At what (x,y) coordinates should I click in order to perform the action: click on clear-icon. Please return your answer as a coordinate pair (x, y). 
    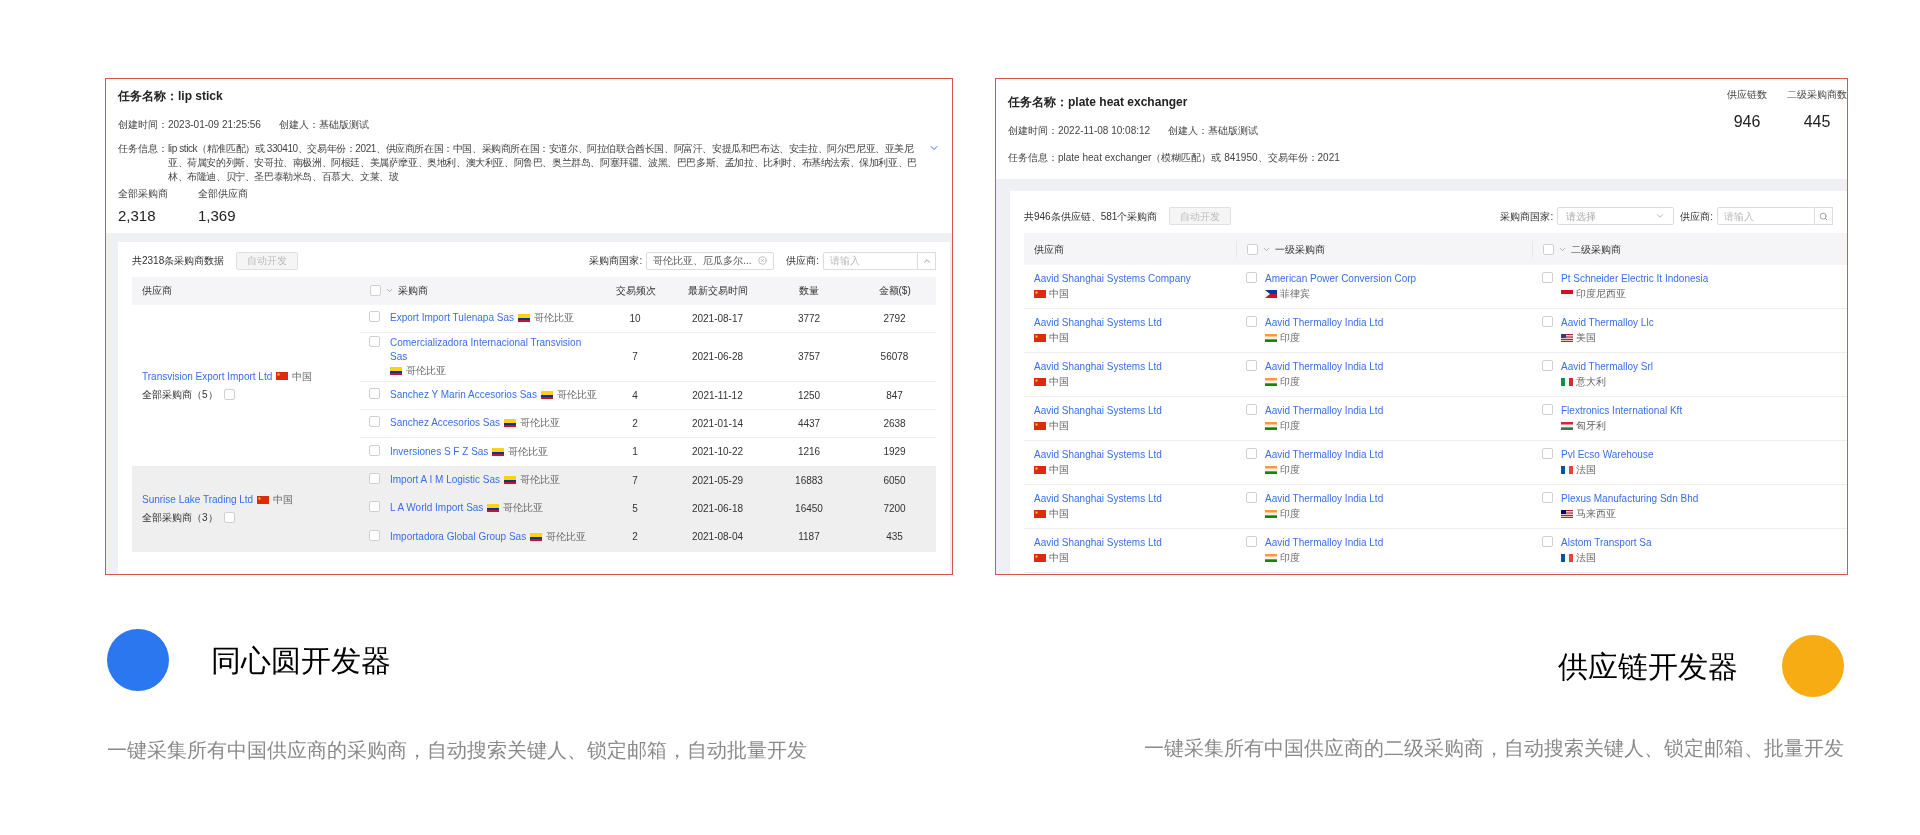
    Looking at the image, I should click on (763, 260).